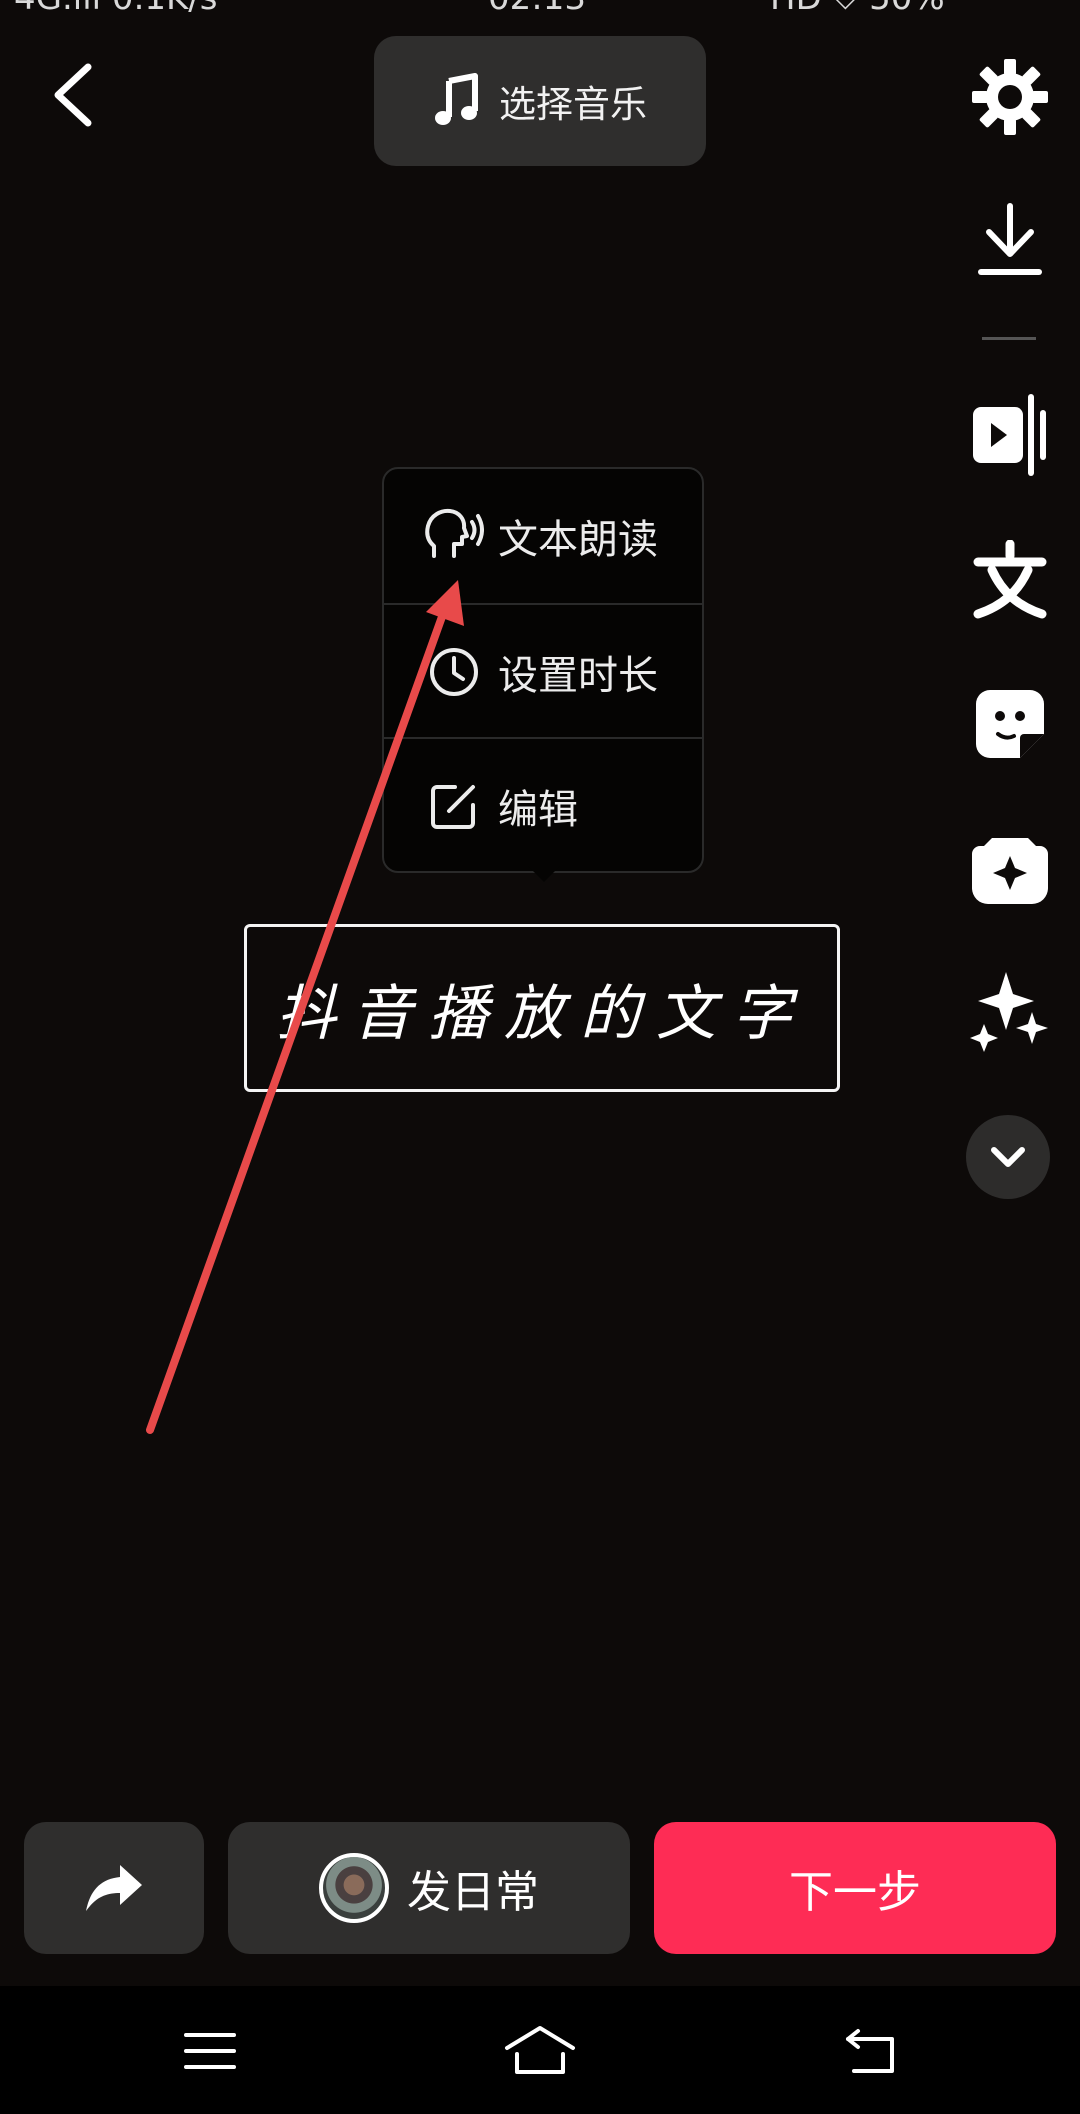 This screenshot has width=1080, height=2114. What do you see at coordinates (354, 1888) in the screenshot?
I see `avatar` at bounding box center [354, 1888].